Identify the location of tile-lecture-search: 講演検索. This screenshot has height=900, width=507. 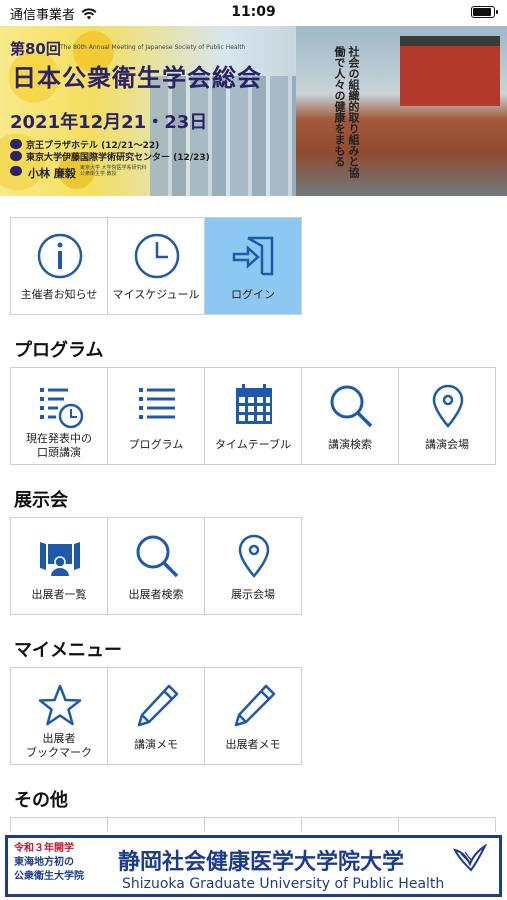
(350, 416).